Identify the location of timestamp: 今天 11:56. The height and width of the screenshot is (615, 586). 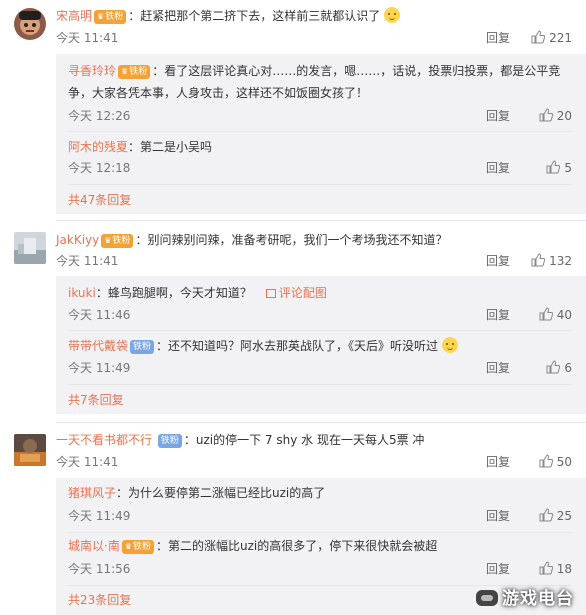
(99, 569).